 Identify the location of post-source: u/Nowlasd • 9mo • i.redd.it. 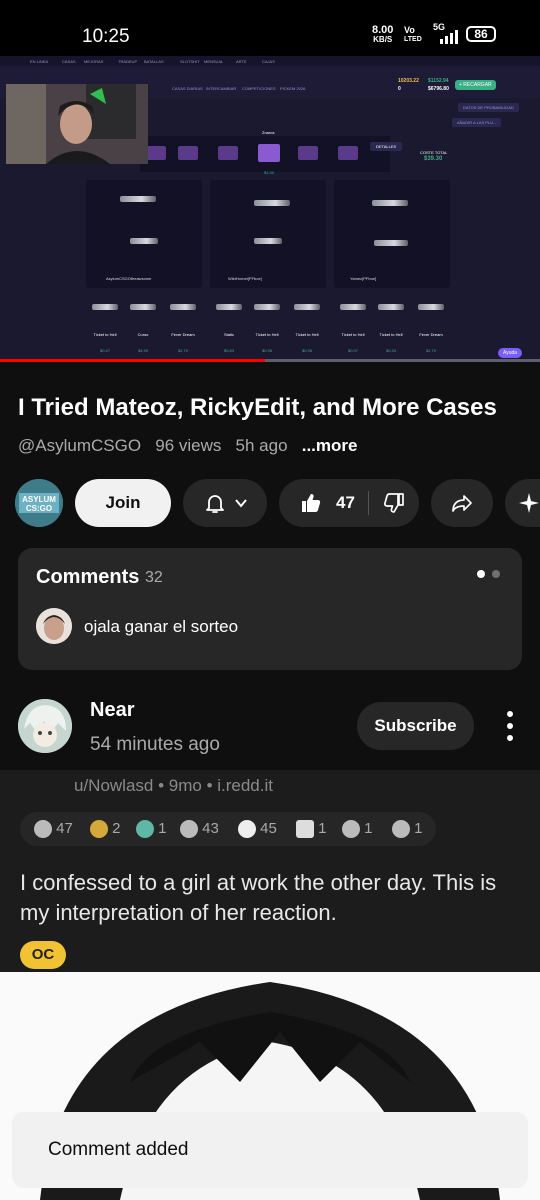
(173, 785).